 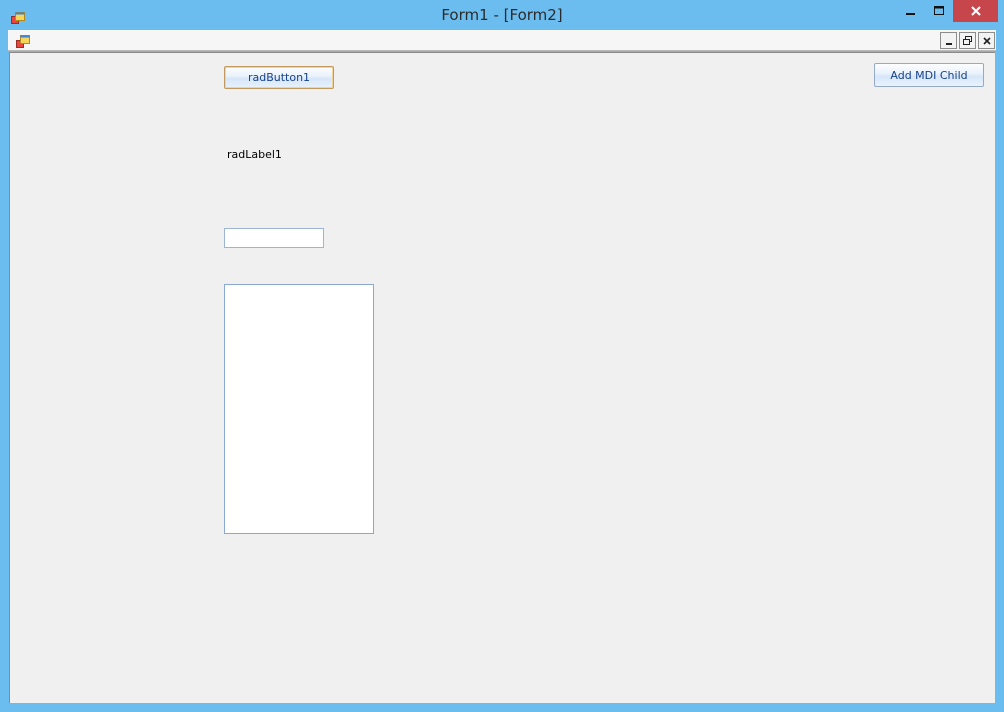 I want to click on maximize-button, so click(x=939, y=11).